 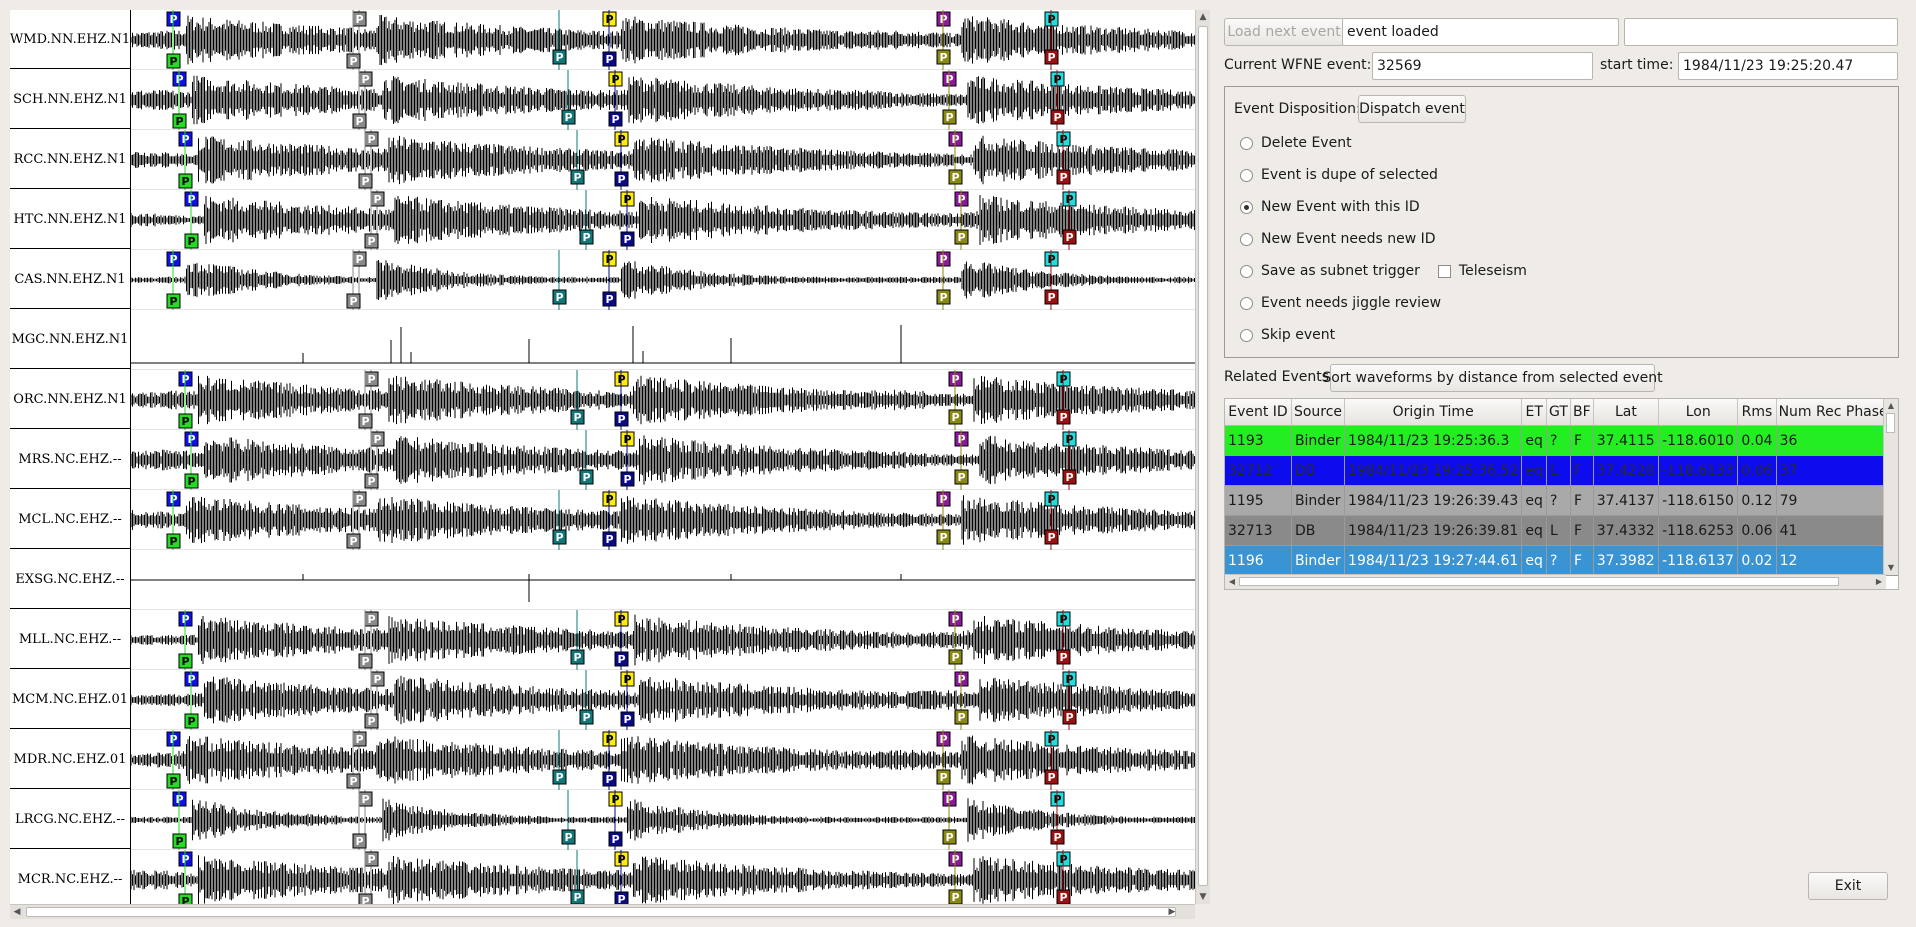 I want to click on column-header: Source, so click(x=1318, y=412).